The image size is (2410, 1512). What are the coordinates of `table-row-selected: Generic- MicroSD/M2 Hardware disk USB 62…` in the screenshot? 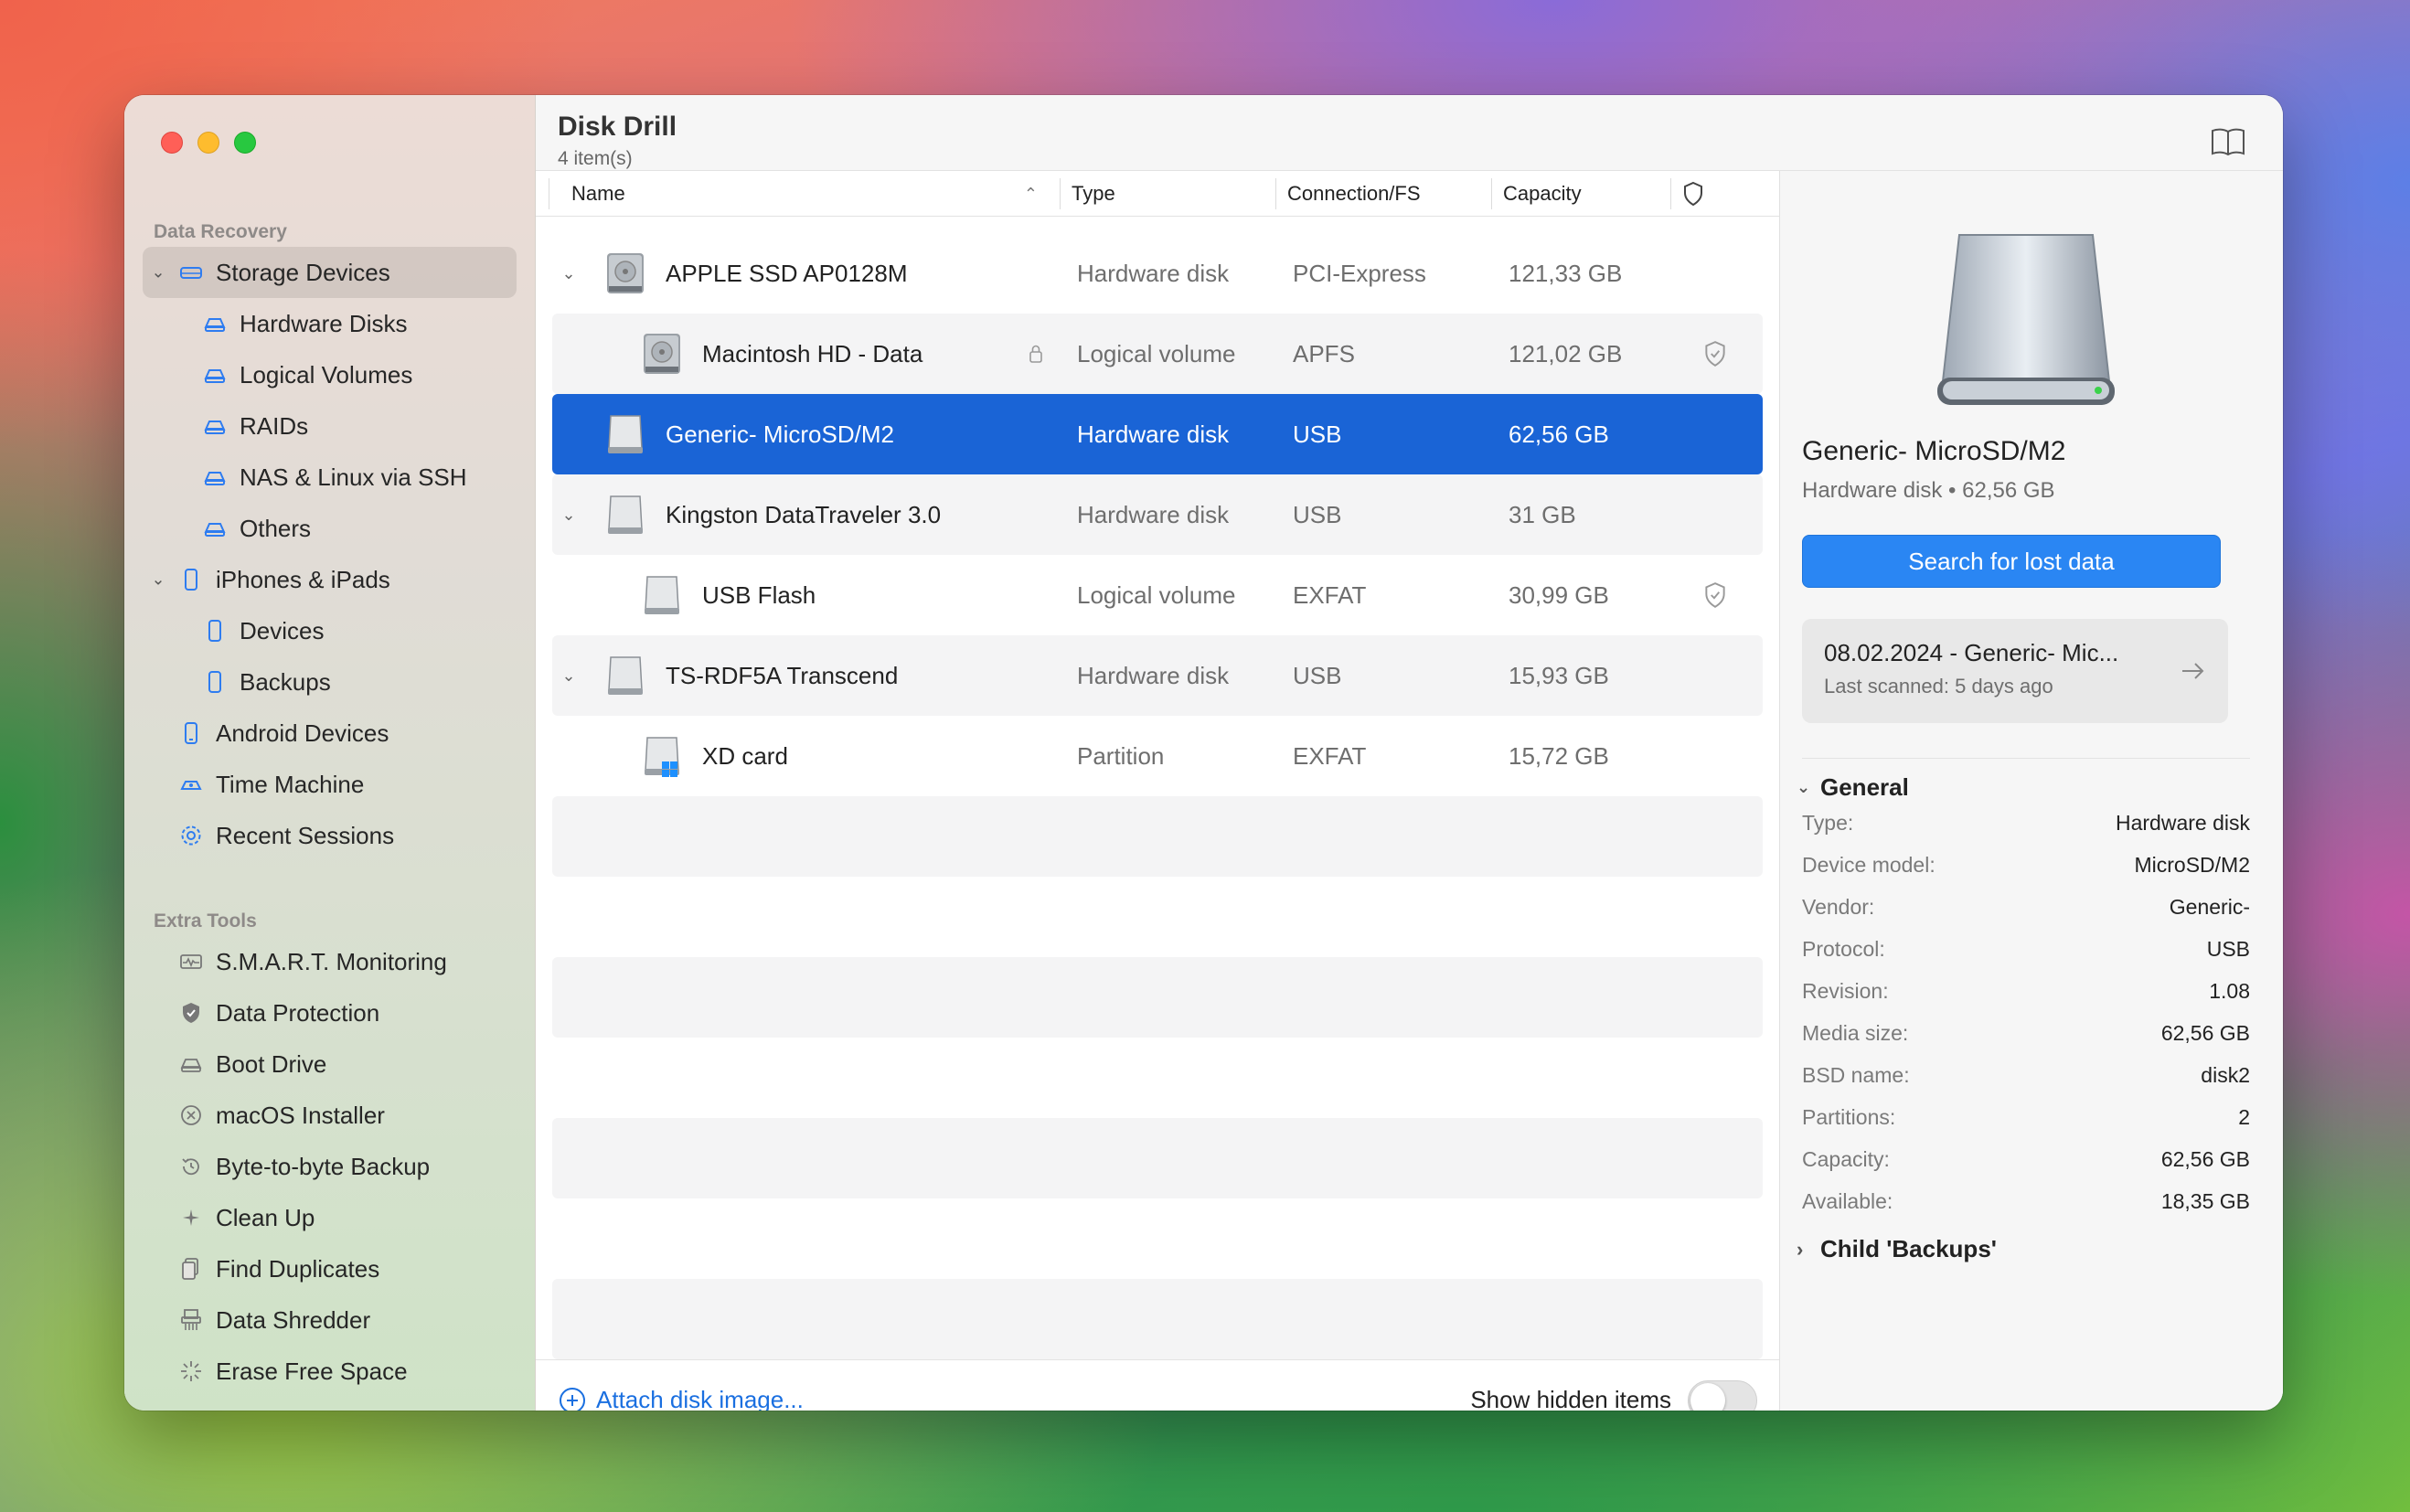 It's located at (1158, 434).